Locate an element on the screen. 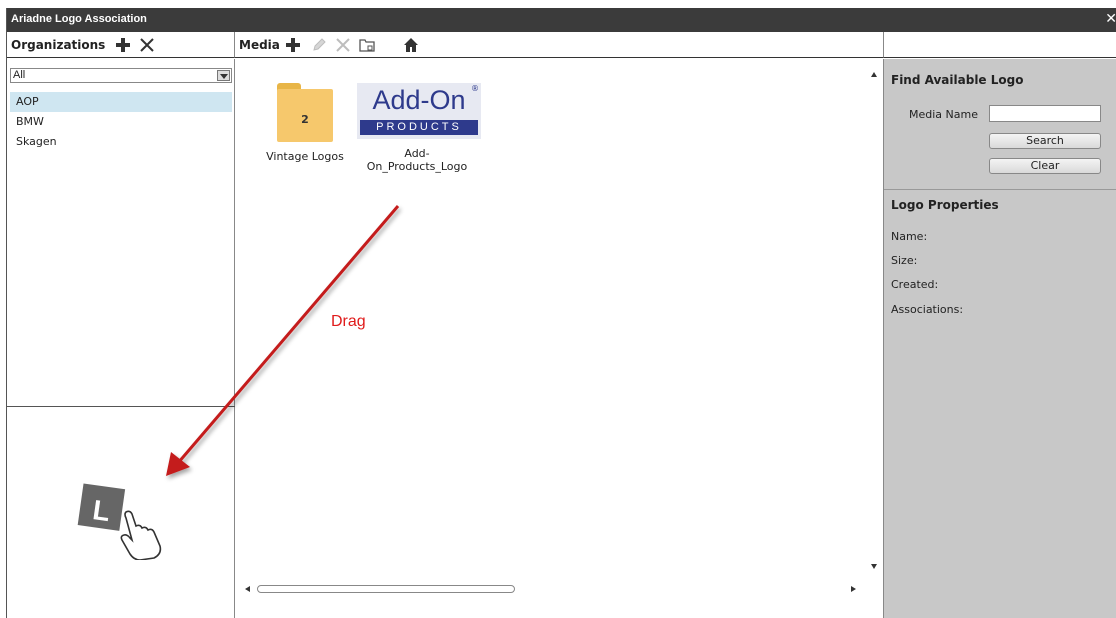 The height and width of the screenshot is (618, 1116). logo-drag-target-icon: L is located at coordinates (119, 521).